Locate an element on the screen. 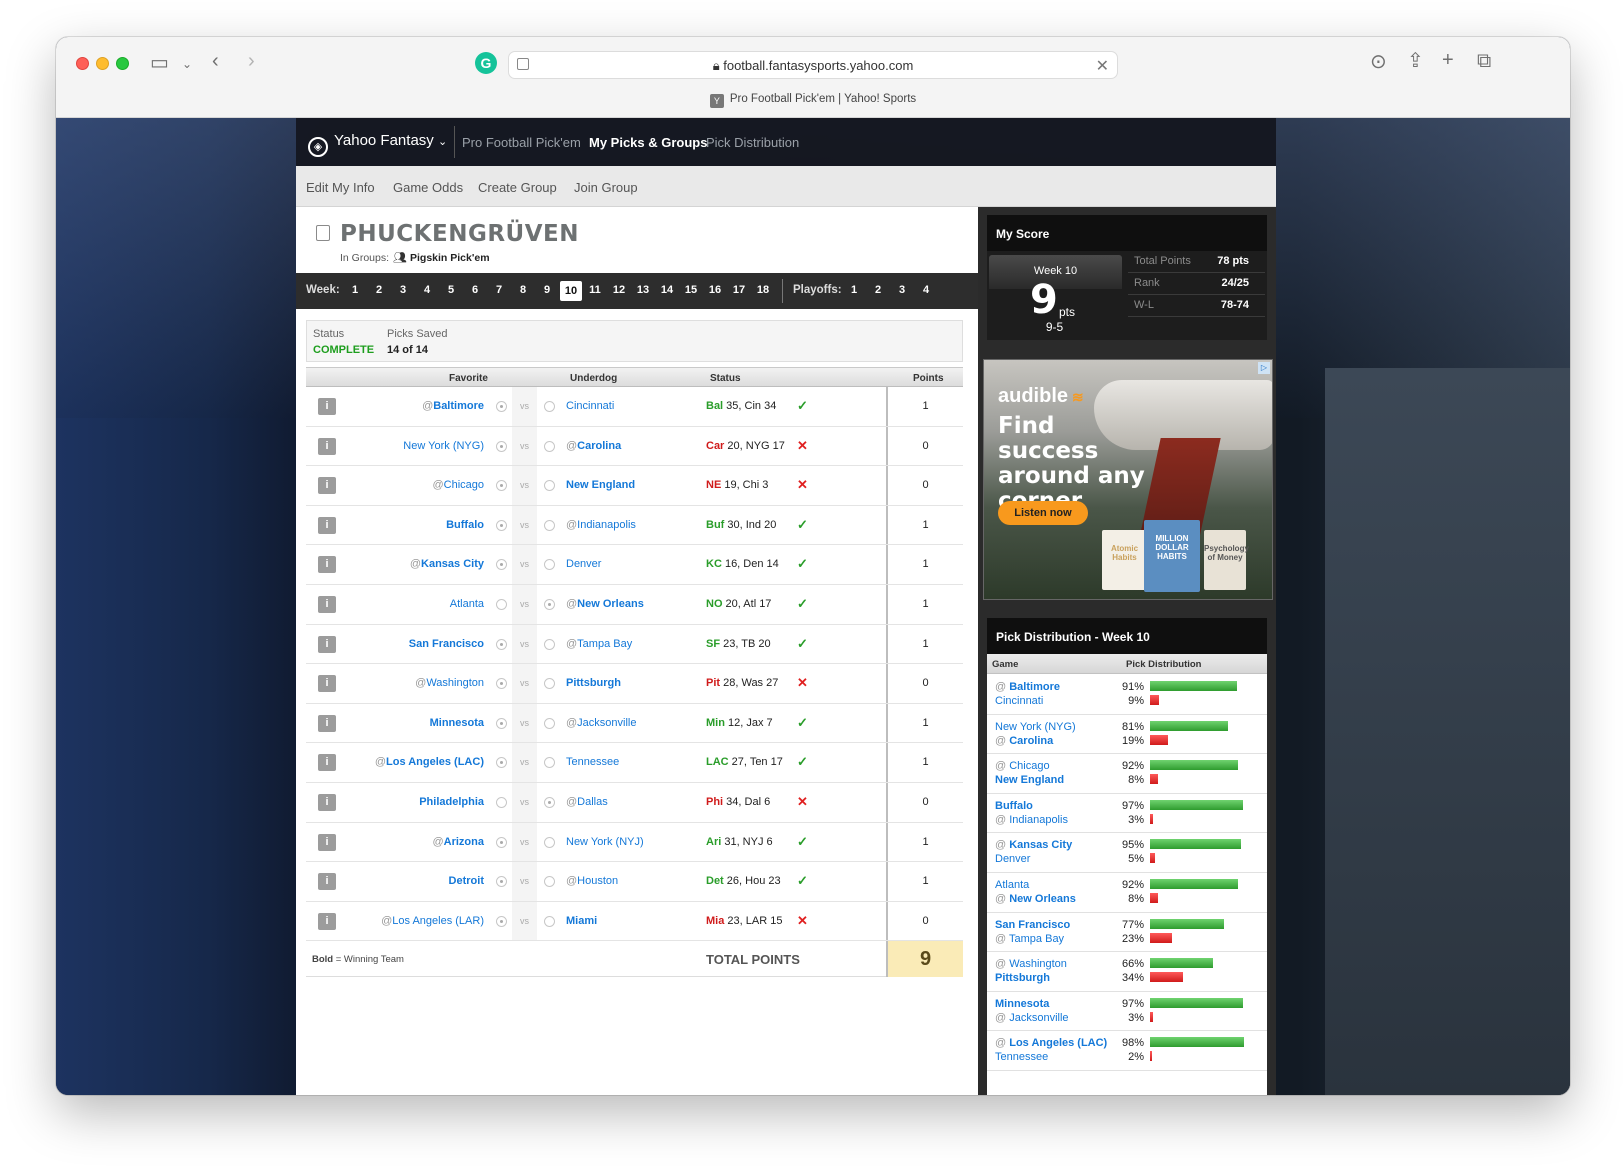 This screenshot has width=1624, height=1167. week-5-link: 5 is located at coordinates (451, 290).